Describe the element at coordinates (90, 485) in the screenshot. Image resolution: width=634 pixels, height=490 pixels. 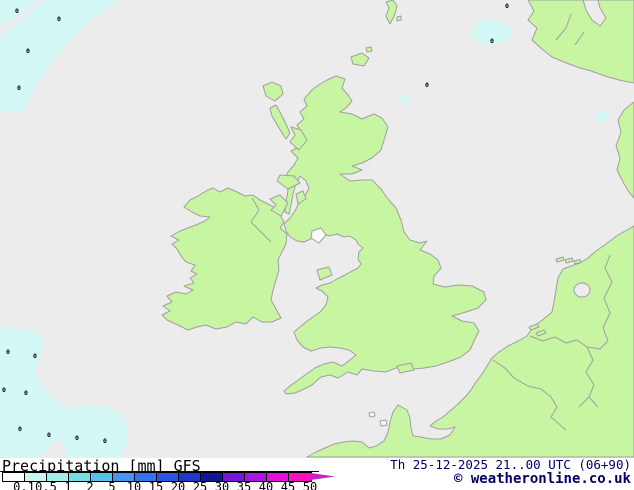
I see `legend-scale-label: 2` at that location.